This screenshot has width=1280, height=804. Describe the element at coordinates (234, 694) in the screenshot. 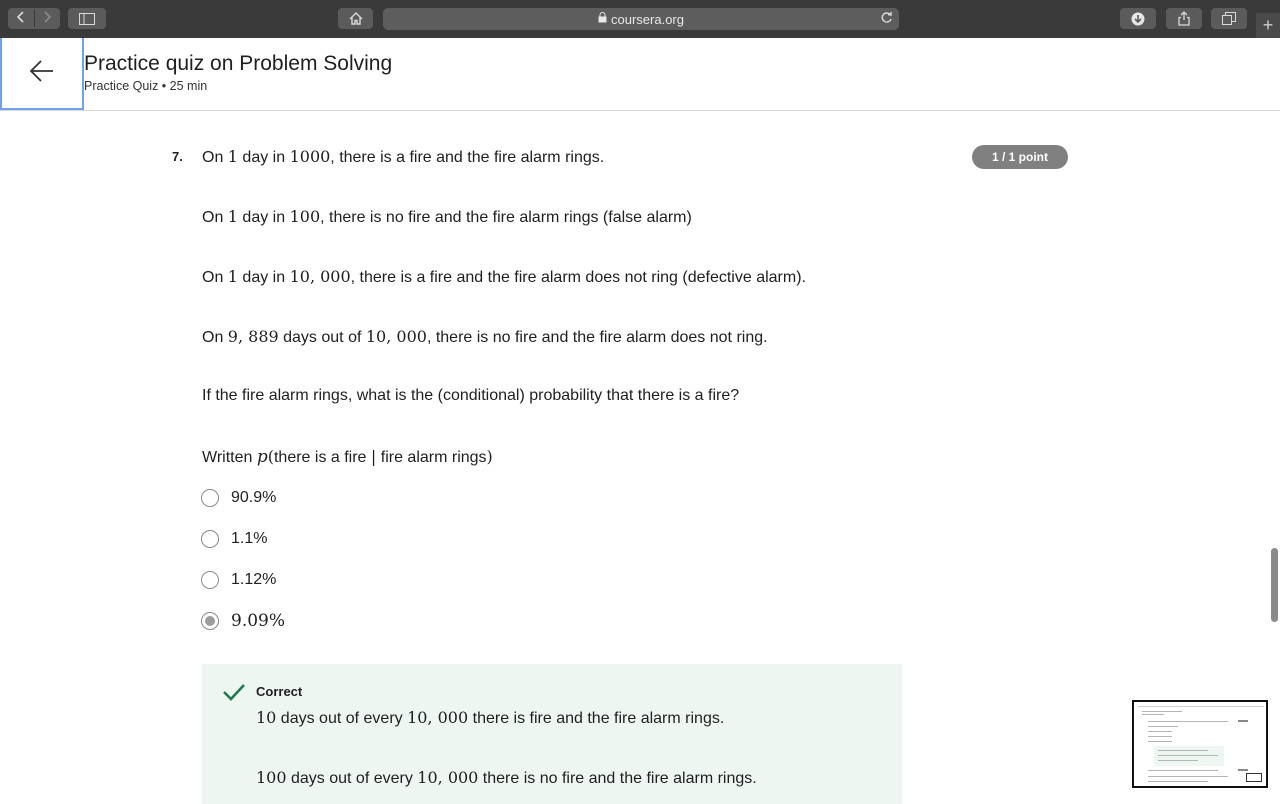

I see `checkmark-icon` at that location.